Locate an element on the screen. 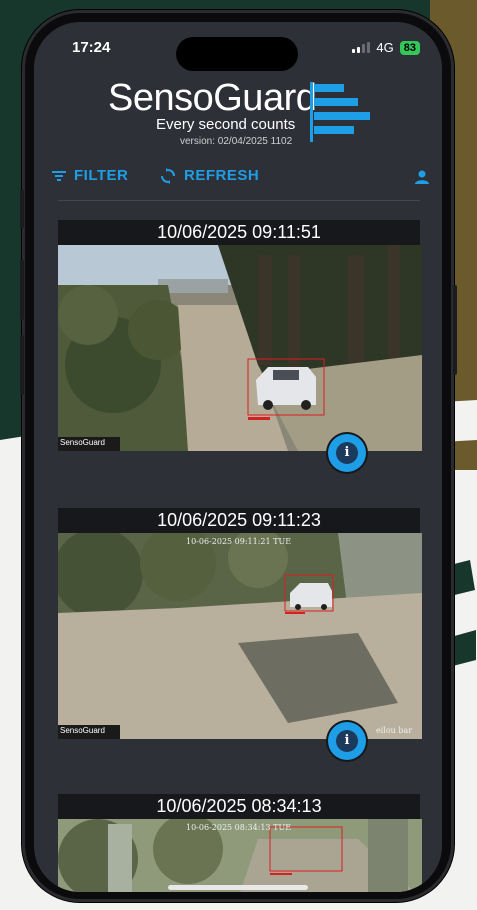 The height and width of the screenshot is (910, 477). camera-corner-text: eilou bar is located at coordinates (394, 730).